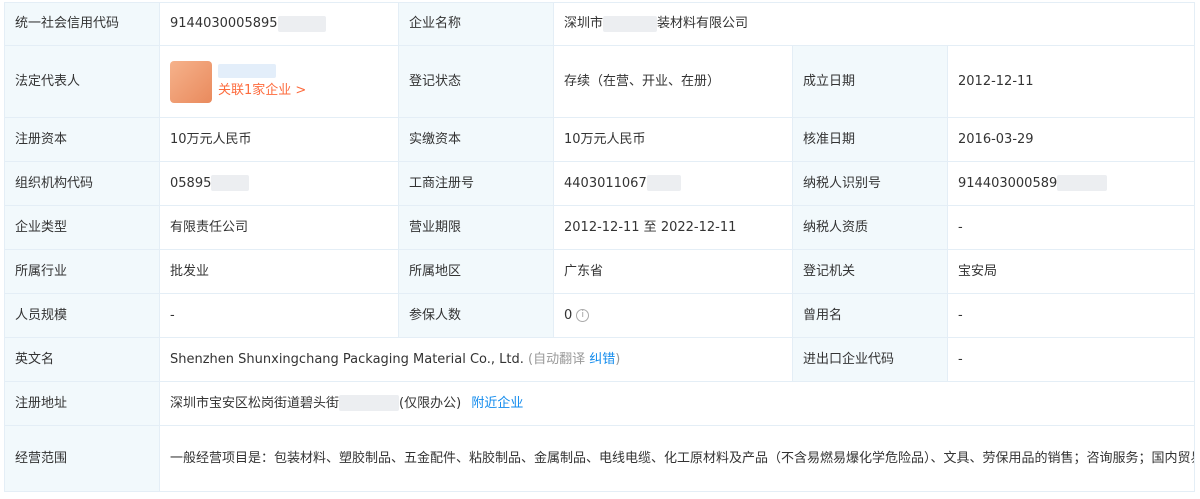 Image resolution: width=1200 pixels, height=499 pixels. What do you see at coordinates (870, 81) in the screenshot?
I see `found-date-label: 成立日期` at bounding box center [870, 81].